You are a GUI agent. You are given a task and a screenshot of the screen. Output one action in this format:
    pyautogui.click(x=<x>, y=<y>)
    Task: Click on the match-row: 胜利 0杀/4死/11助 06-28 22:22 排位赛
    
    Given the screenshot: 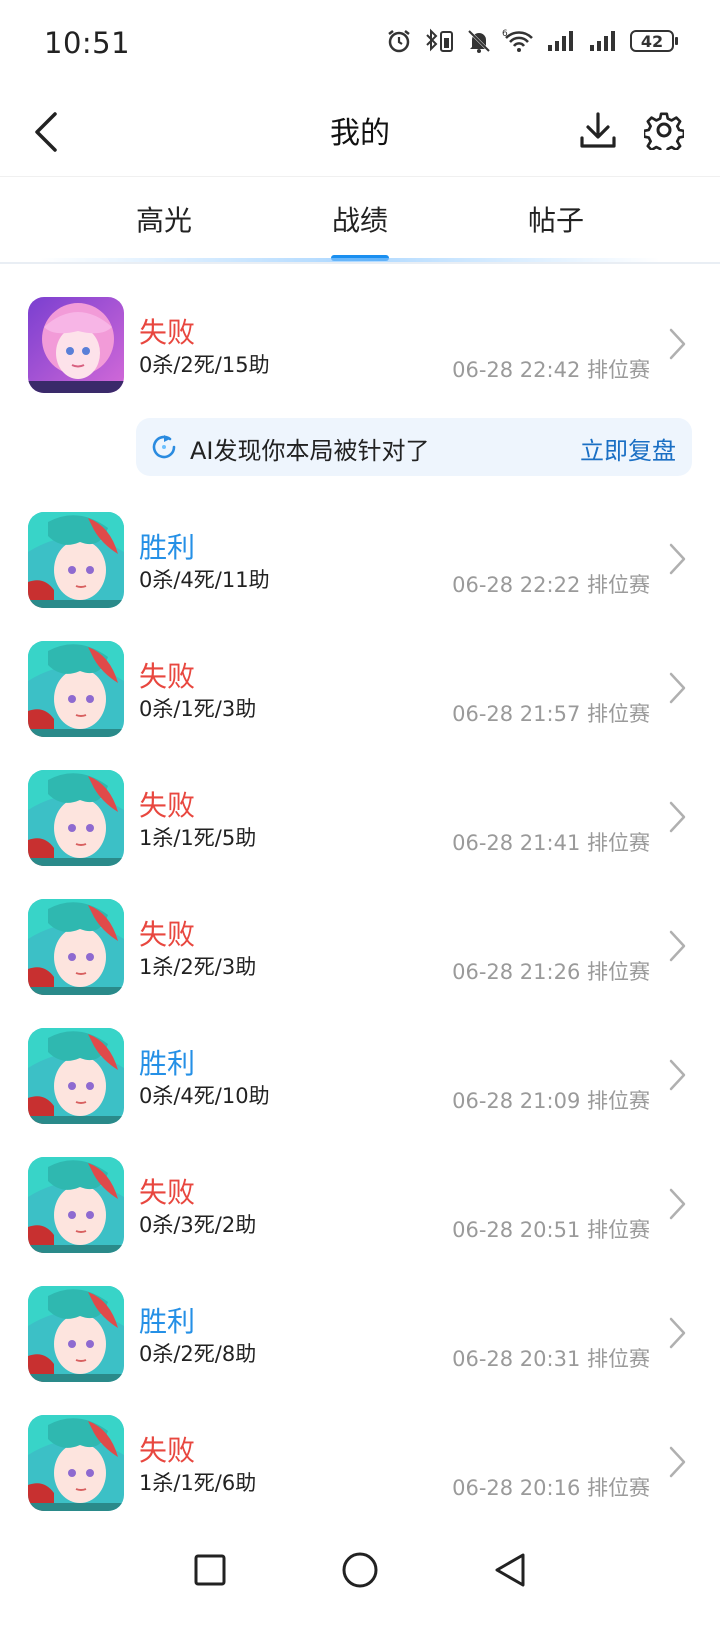 What is the action you would take?
    pyautogui.click(x=360, y=567)
    